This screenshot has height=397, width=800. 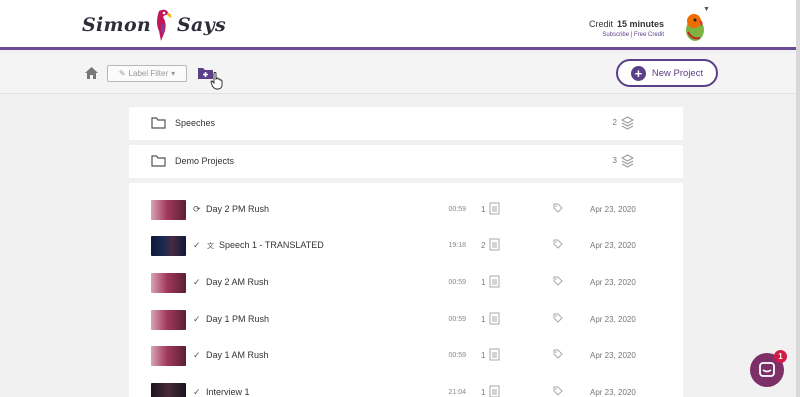 I want to click on media-title: Interview 1, so click(x=228, y=392).